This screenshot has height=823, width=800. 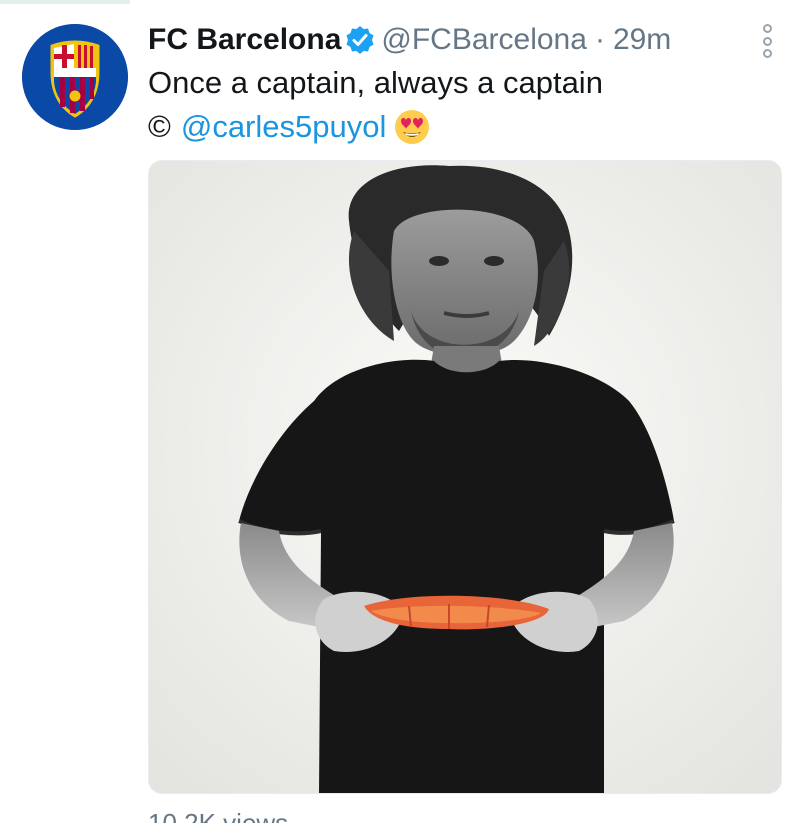 What do you see at coordinates (375, 82) in the screenshot?
I see `tweet-text: Once a captain, always a captain` at bounding box center [375, 82].